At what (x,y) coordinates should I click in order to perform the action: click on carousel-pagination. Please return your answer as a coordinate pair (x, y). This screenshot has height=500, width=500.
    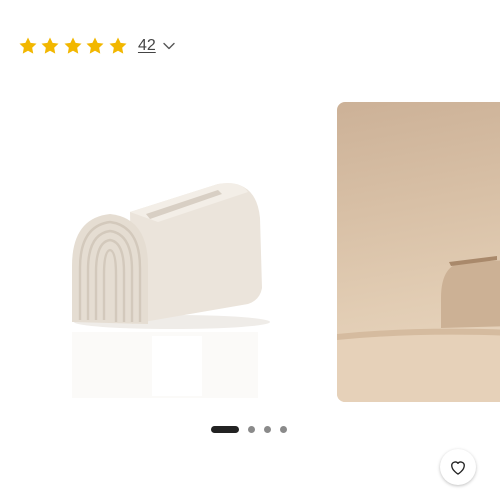
    Looking at the image, I should click on (253, 429).